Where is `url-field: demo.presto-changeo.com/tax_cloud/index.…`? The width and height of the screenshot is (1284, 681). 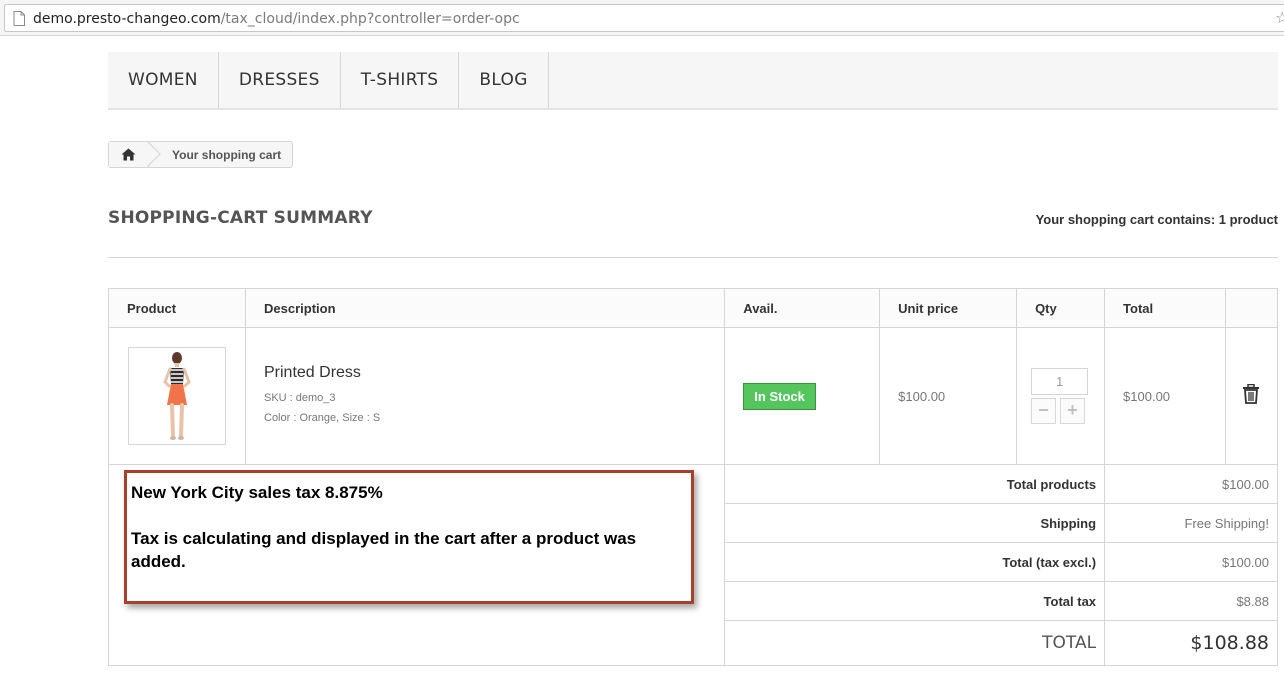
url-field: demo.presto-changeo.com/tax_cloud/index.… is located at coordinates (644, 18).